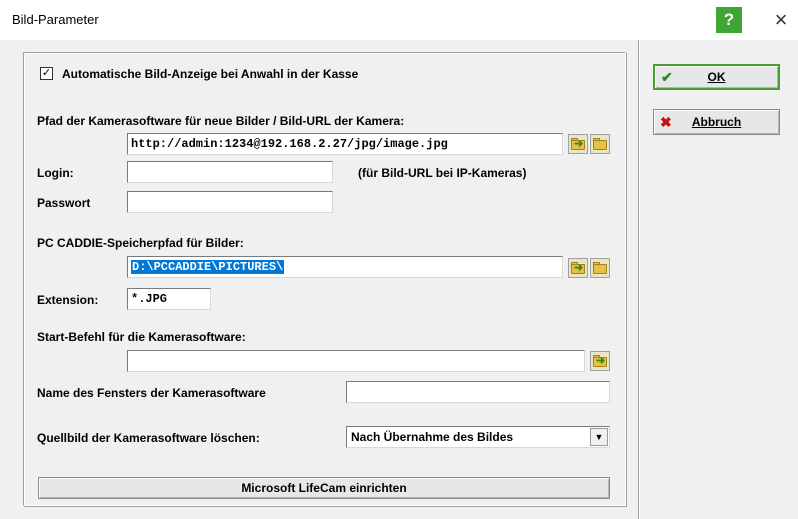 This screenshot has height=519, width=798. I want to click on camera-path-open-button: ➜, so click(578, 144).